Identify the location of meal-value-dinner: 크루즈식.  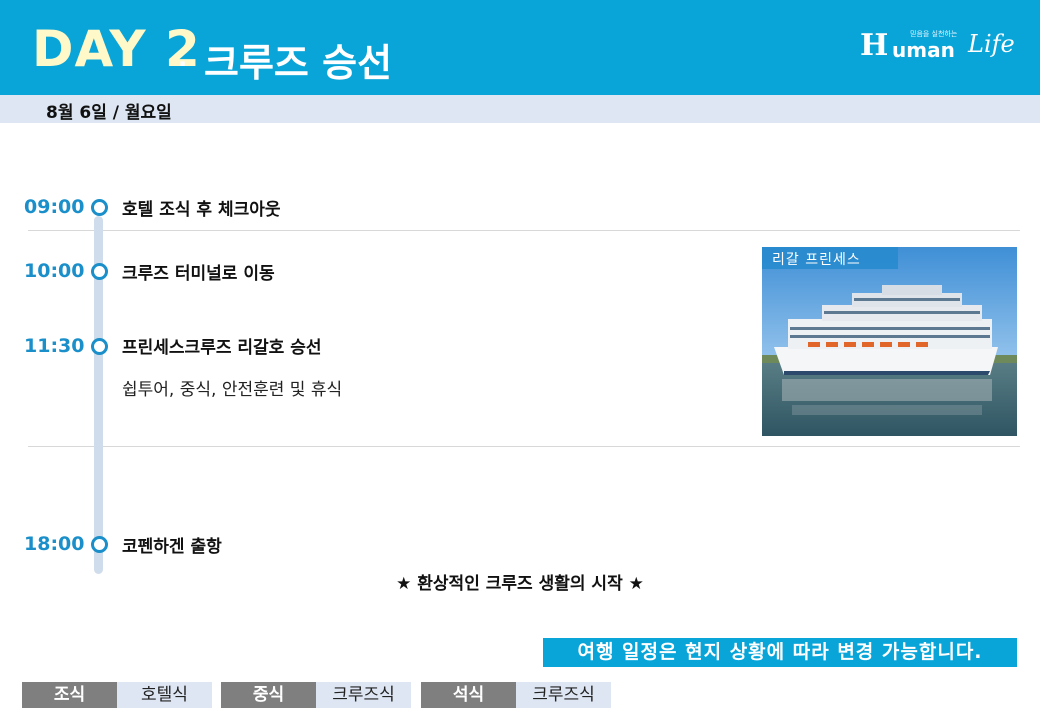
(563, 695).